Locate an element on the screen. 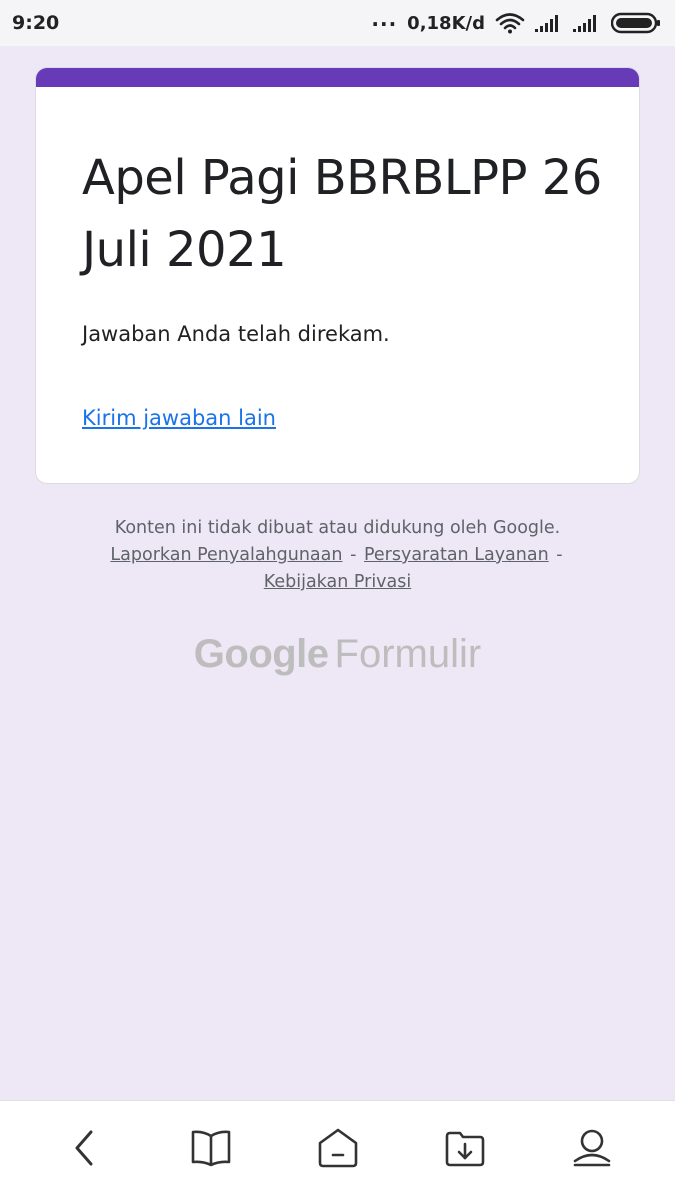 This screenshot has height=1200, width=675. status-time: 9:20 is located at coordinates (36, 23).